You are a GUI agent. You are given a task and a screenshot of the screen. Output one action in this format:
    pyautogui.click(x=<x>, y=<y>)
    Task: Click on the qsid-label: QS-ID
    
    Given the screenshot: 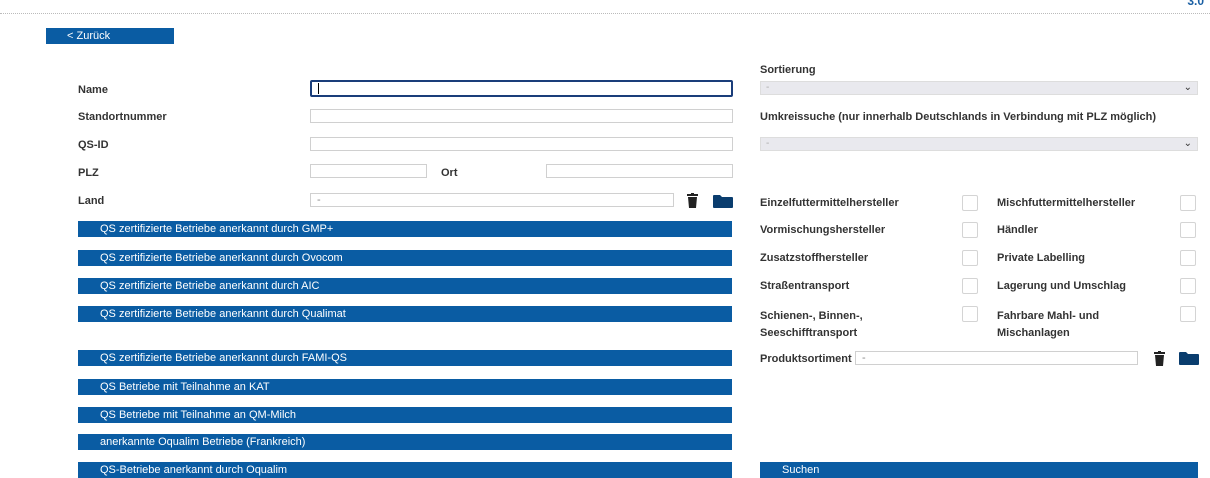 What is the action you would take?
    pyautogui.click(x=93, y=145)
    